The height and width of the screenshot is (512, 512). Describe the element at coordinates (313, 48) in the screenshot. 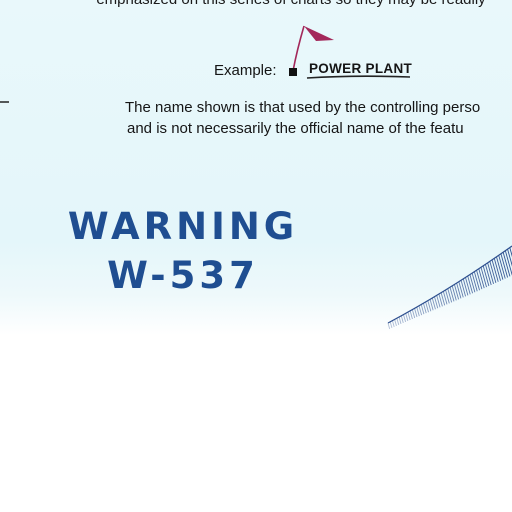

I see `flag-icon` at that location.